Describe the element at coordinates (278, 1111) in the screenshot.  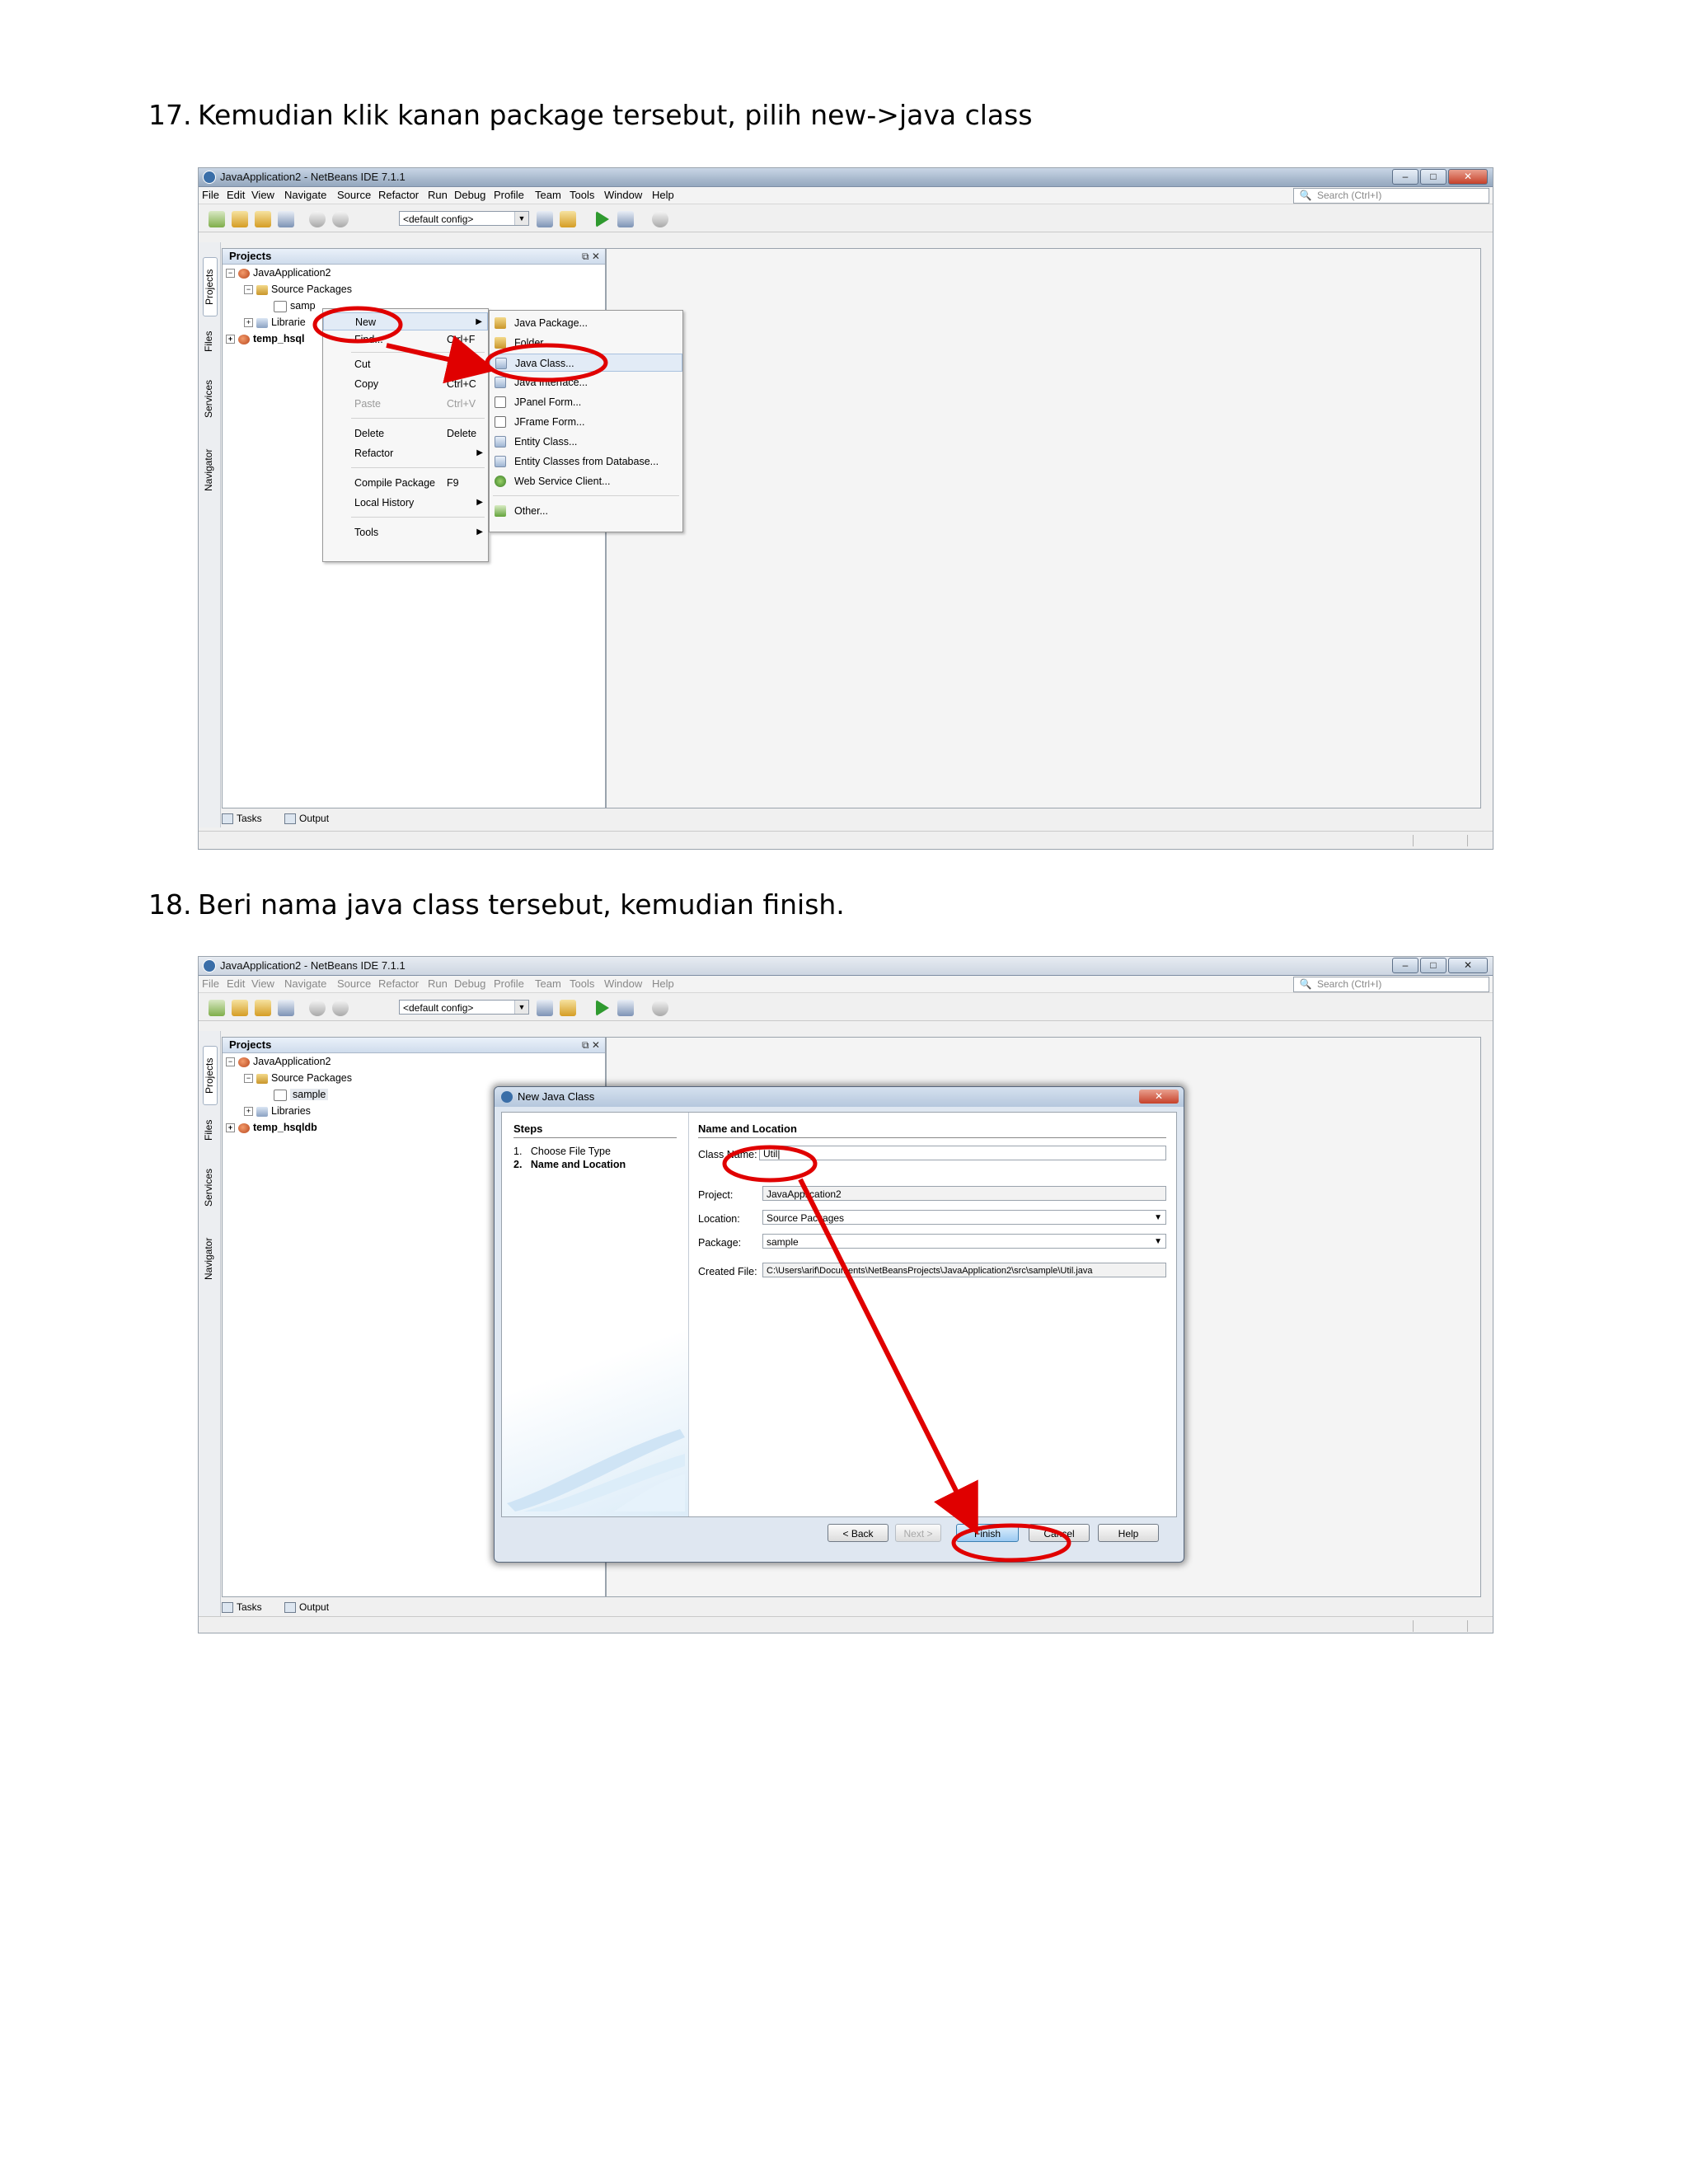
I see `tree-node-libraries: + Libraries` at that location.